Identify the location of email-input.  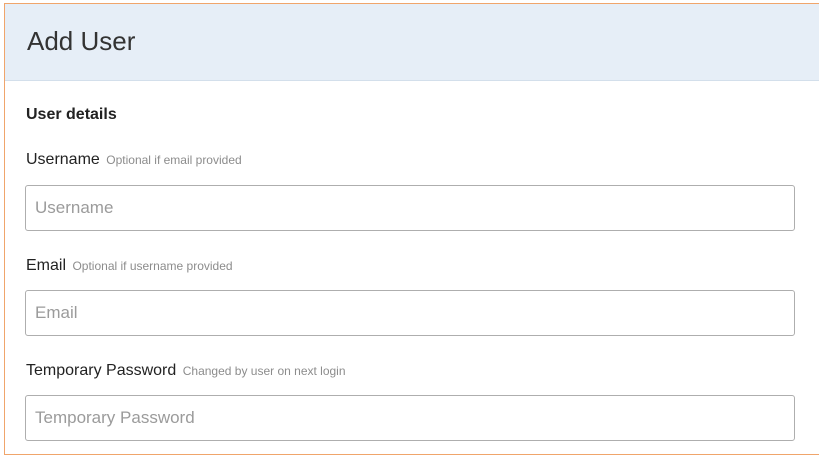
(410, 313).